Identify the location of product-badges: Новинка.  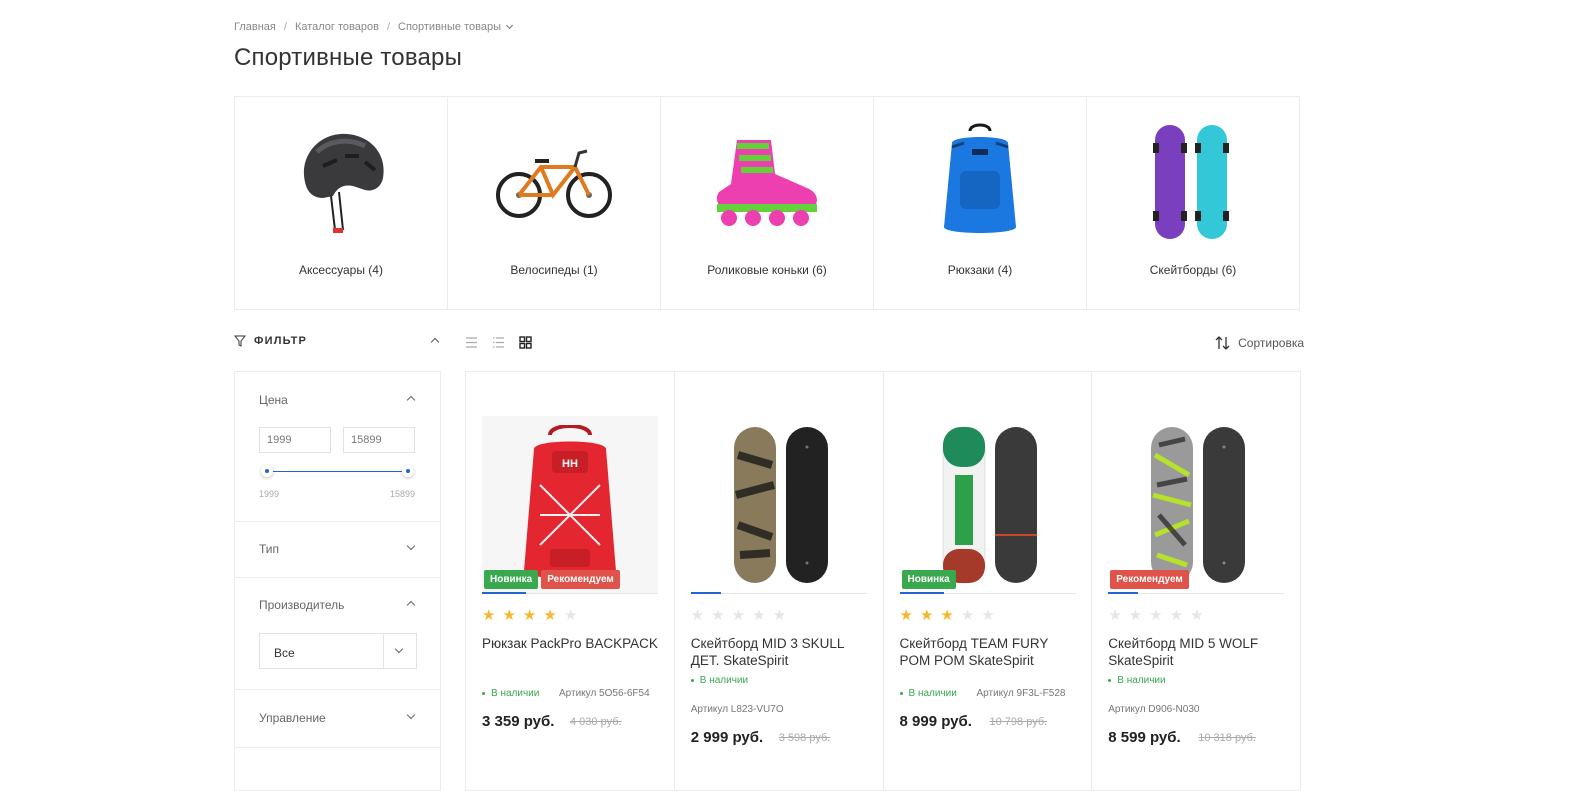
(928, 579).